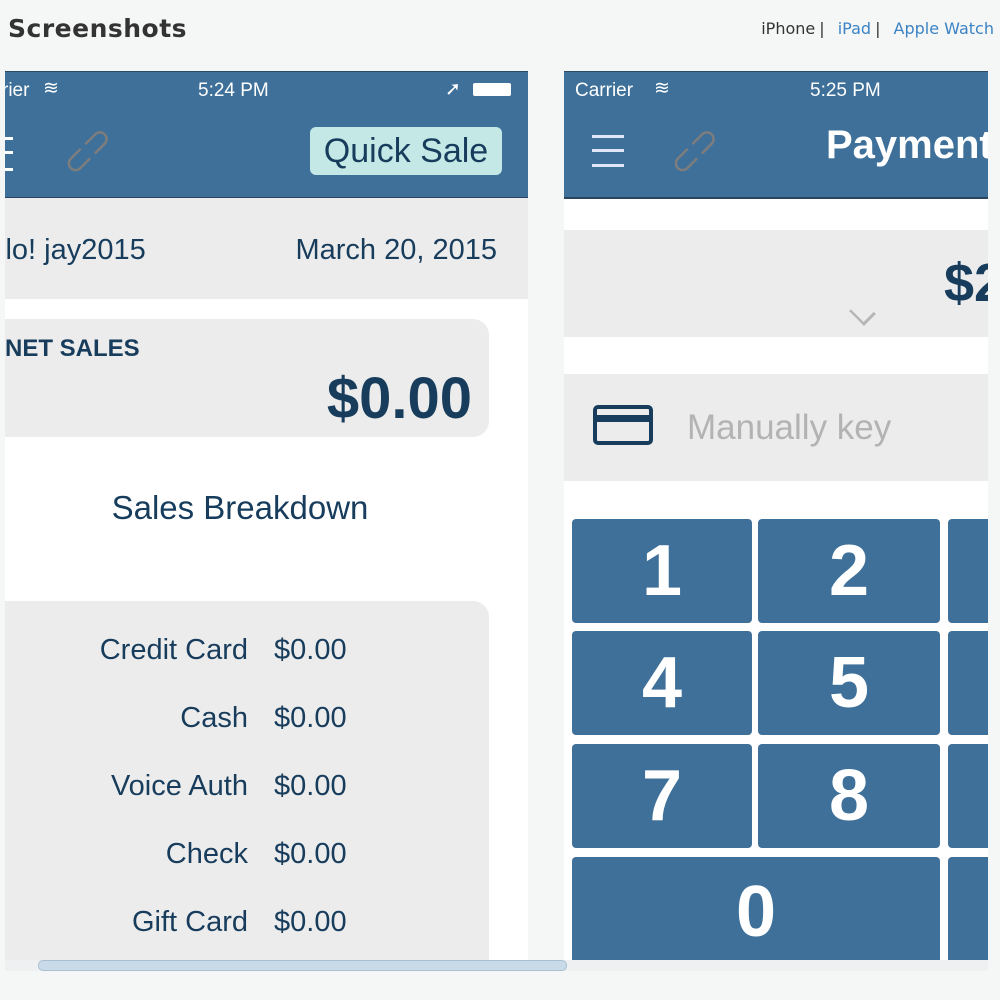  I want to click on horizontal-scrollbar, so click(302, 965).